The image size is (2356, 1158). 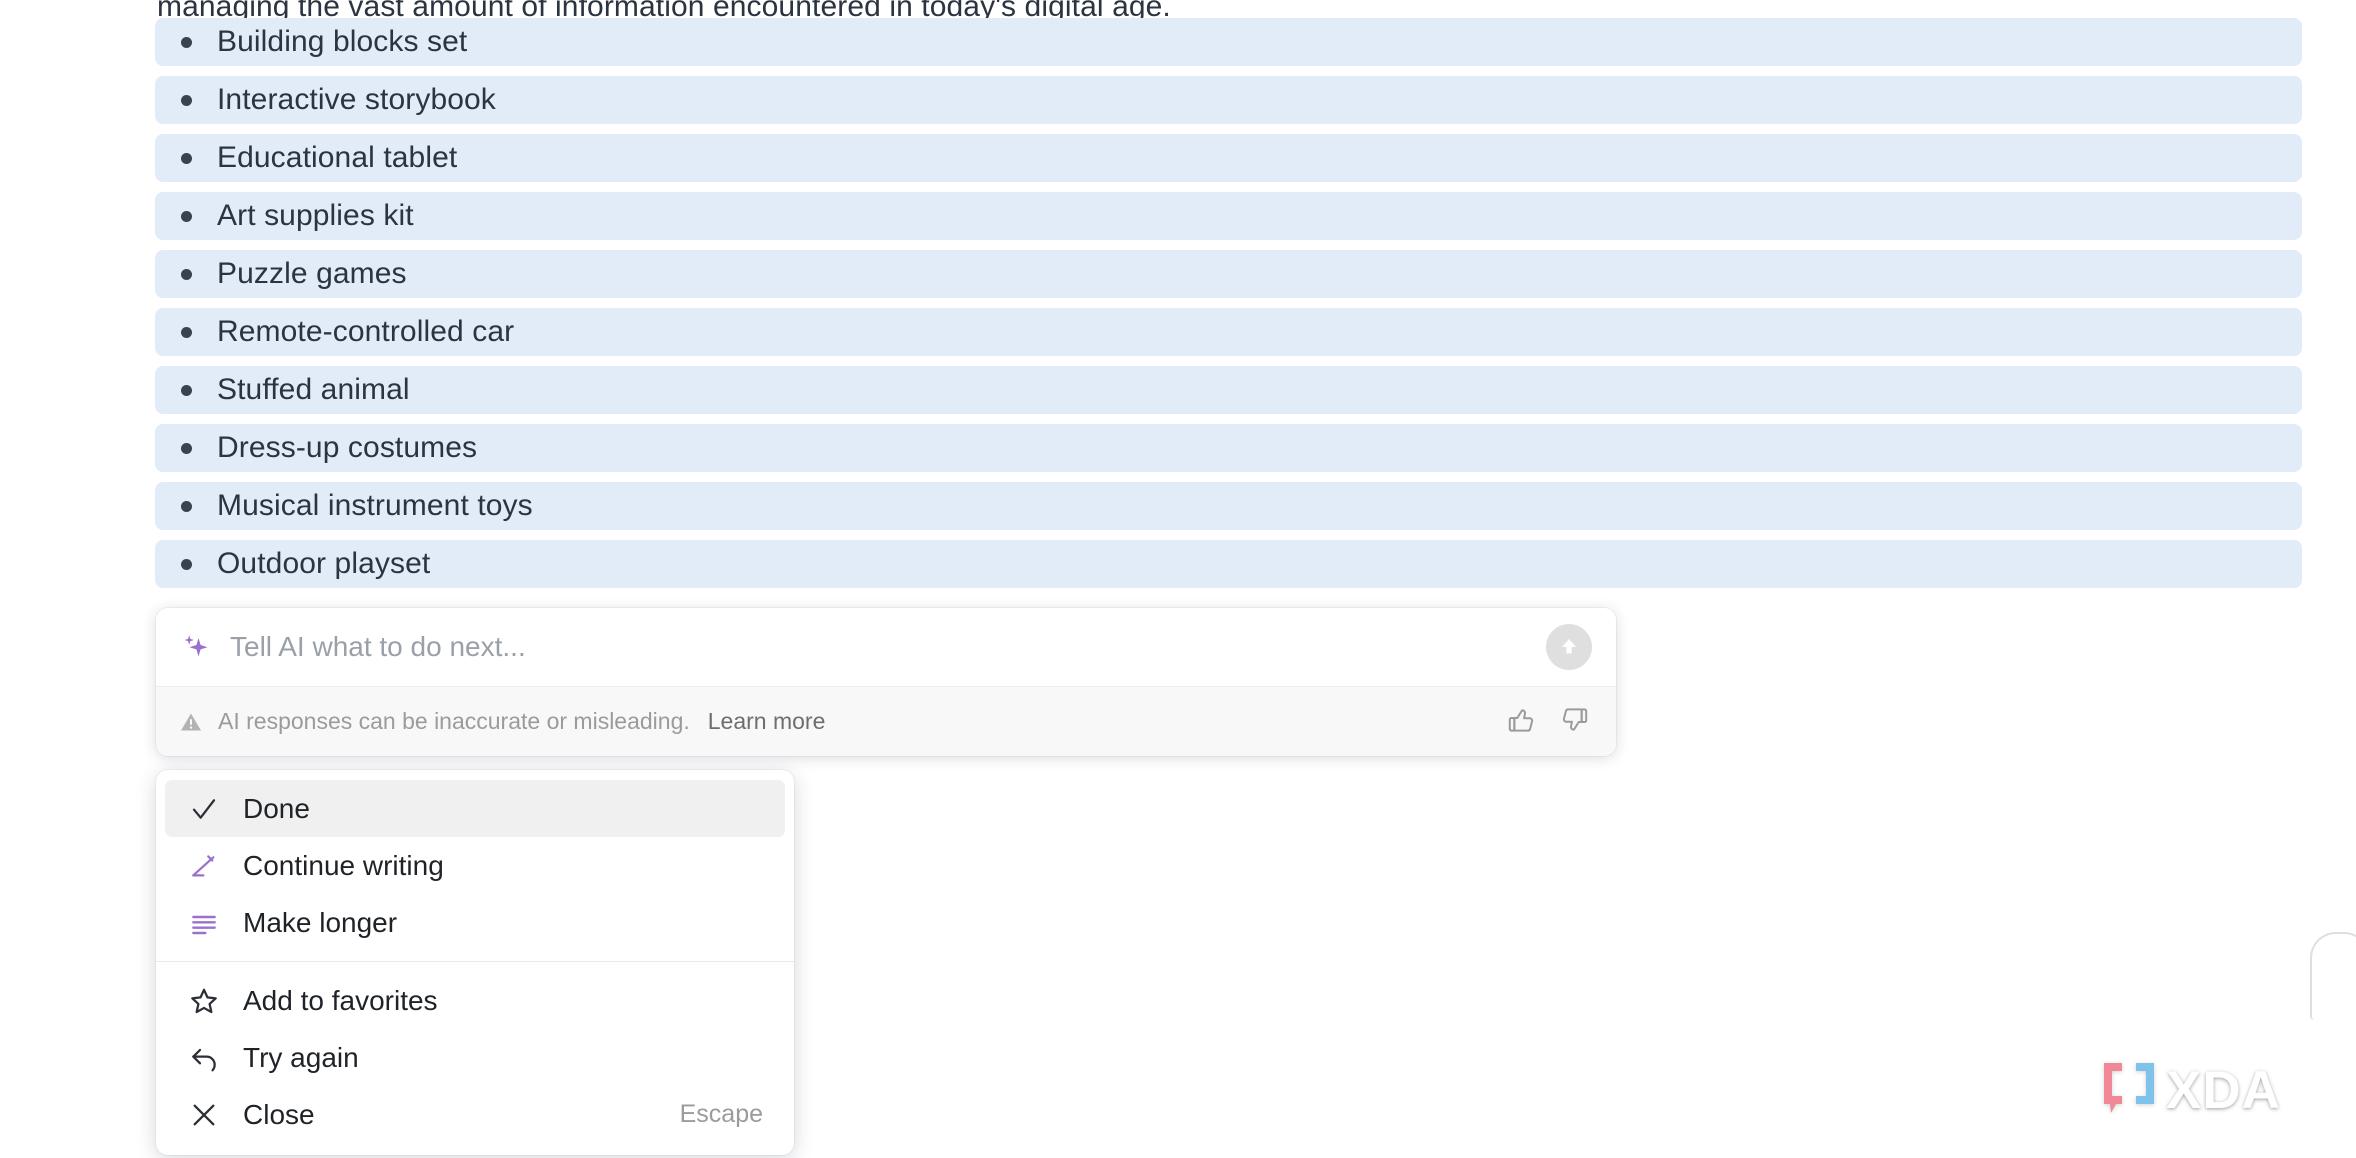 I want to click on pencil-line-icon, so click(x=204, y=866).